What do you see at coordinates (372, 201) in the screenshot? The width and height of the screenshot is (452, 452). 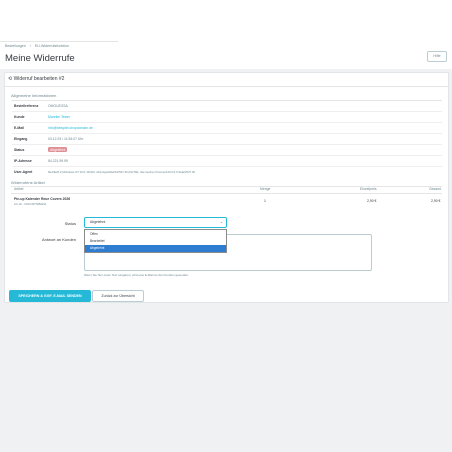 I see `item-unit-price: 2,90 €` at bounding box center [372, 201].